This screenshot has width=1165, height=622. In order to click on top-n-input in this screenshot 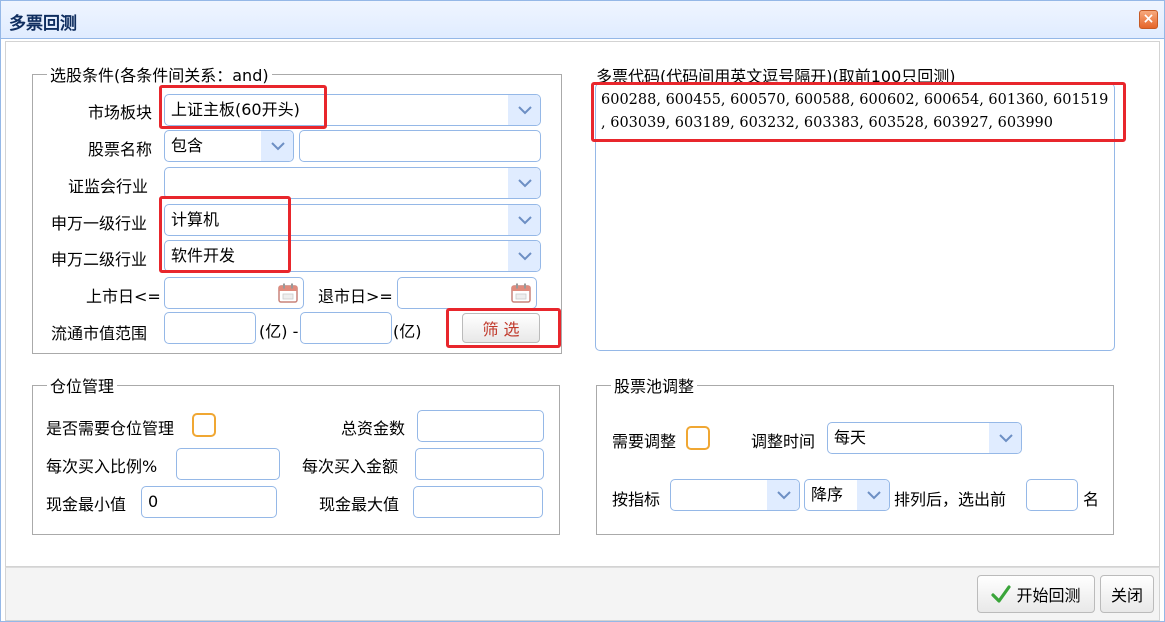, I will do `click(1052, 495)`.